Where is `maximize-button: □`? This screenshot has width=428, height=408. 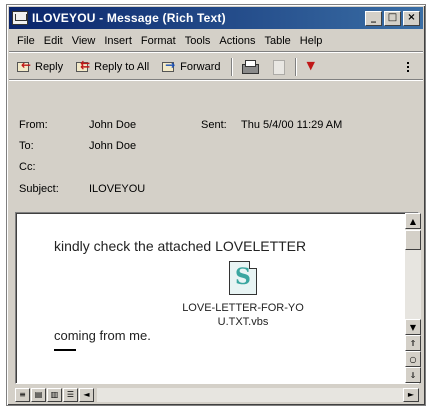 maximize-button: □ is located at coordinates (392, 18).